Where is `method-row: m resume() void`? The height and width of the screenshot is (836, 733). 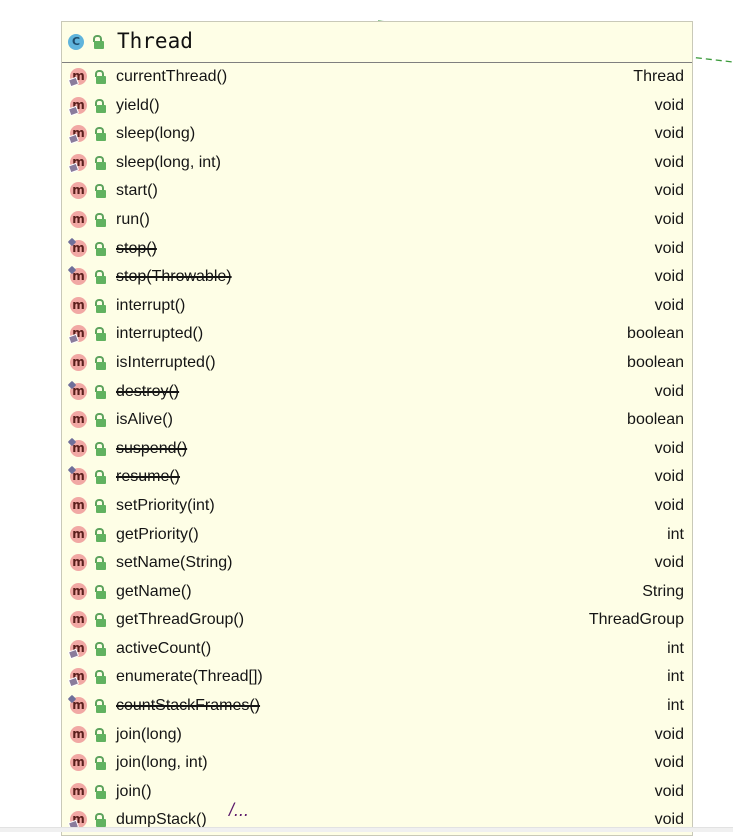
method-row: m resume() void is located at coordinates (377, 477).